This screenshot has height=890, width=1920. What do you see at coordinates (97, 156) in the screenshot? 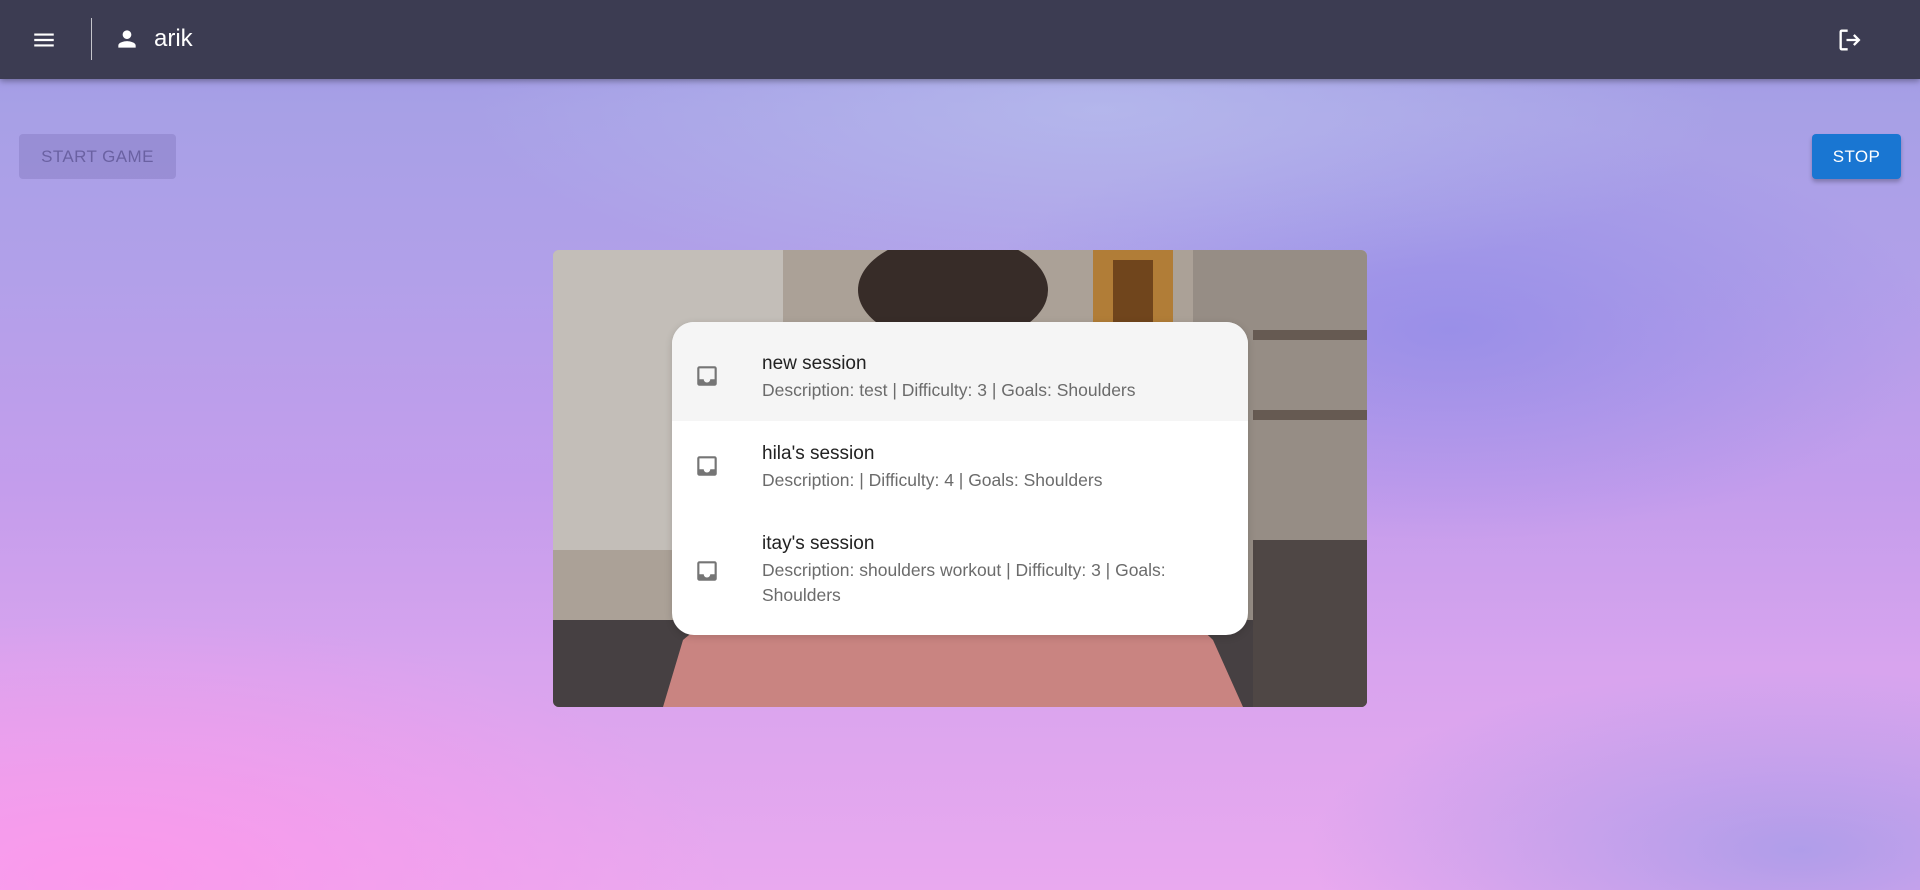
I see `start-game-button: START GAME` at bounding box center [97, 156].